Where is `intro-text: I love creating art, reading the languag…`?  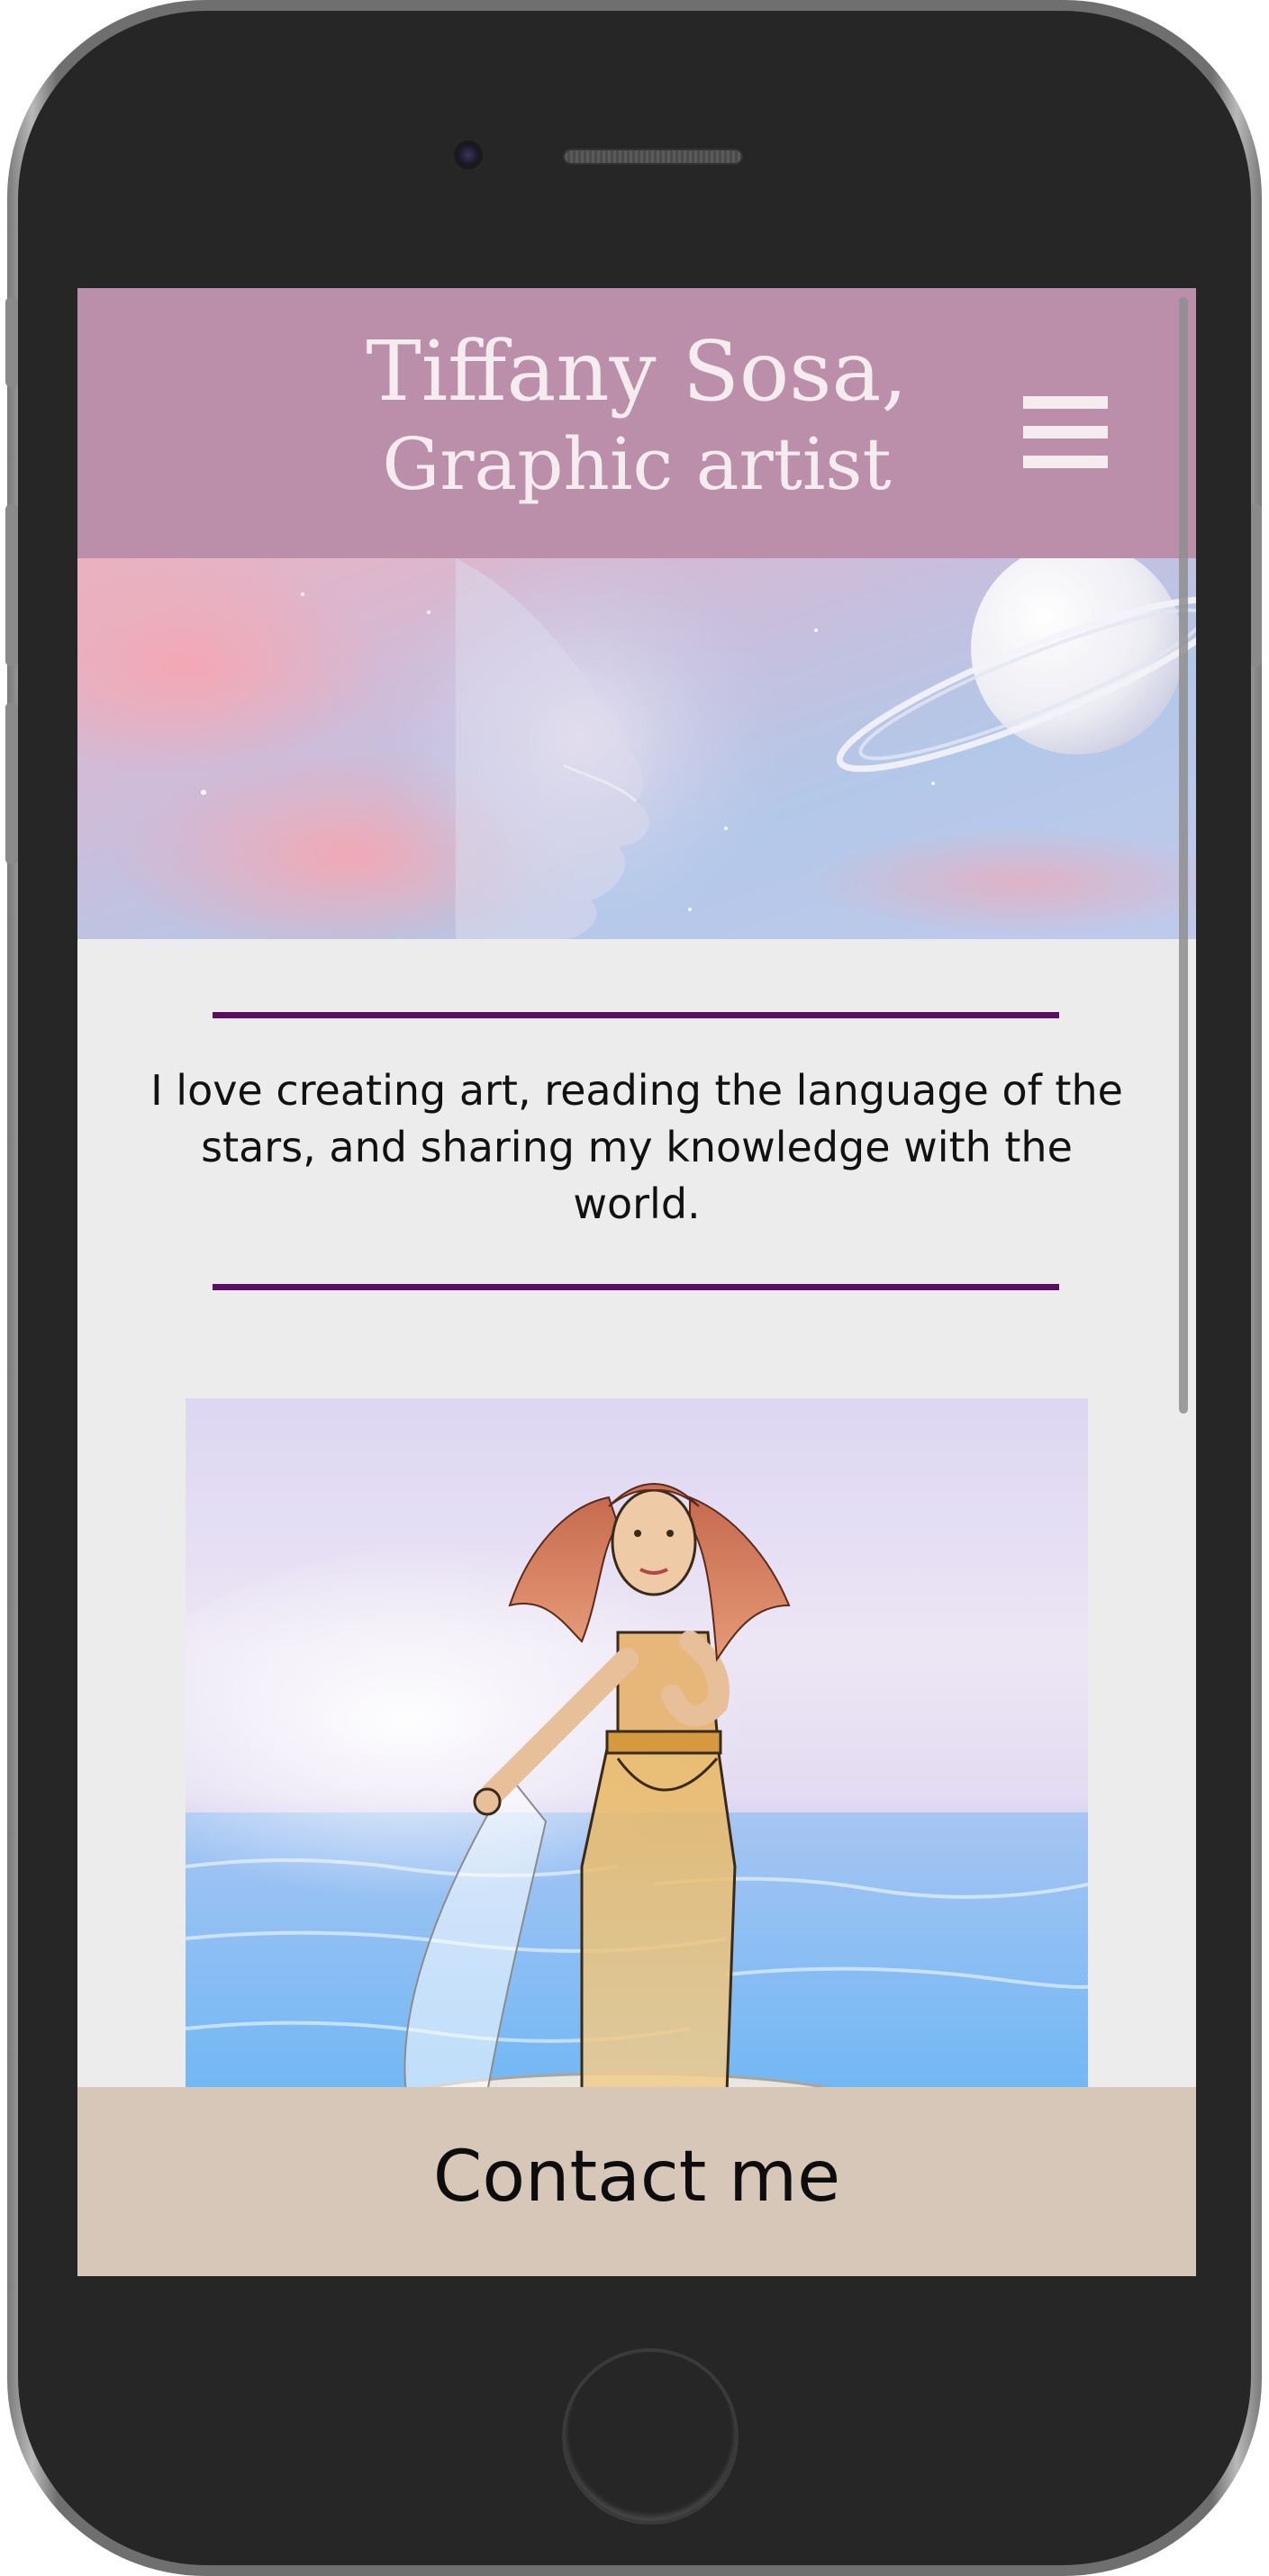
intro-text: I love creating art, reading the languag… is located at coordinates (636, 1147).